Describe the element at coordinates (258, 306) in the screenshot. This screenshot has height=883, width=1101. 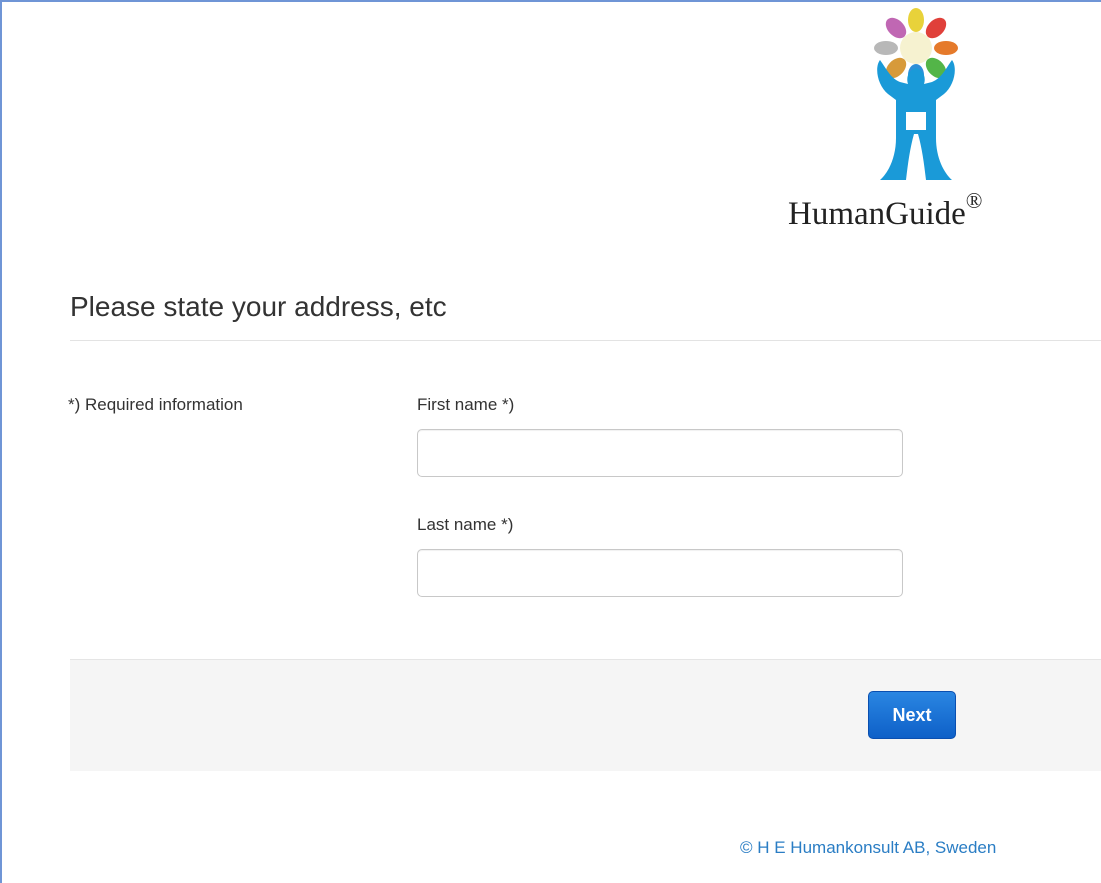
I see `page-title: Please state your address, etc` at that location.